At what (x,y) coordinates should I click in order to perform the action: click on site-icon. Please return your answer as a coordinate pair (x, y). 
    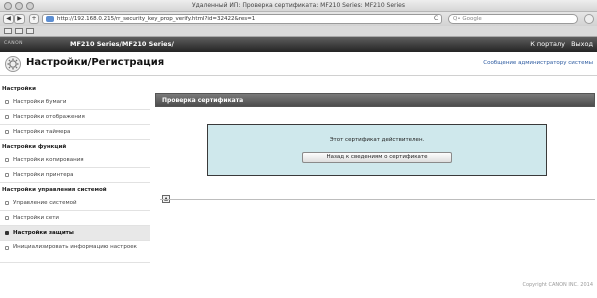
    Looking at the image, I should click on (50, 19).